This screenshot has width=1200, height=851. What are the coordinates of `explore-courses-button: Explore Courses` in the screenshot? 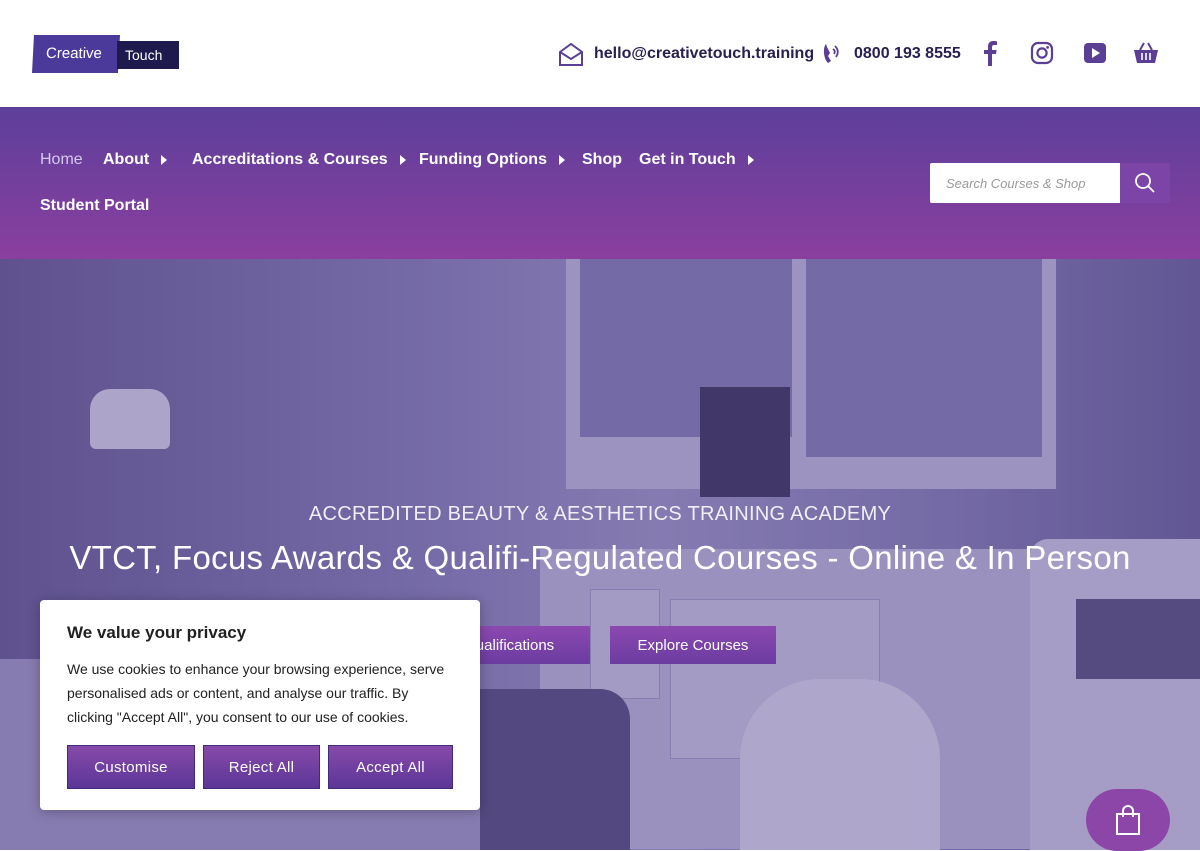 It's located at (693, 645).